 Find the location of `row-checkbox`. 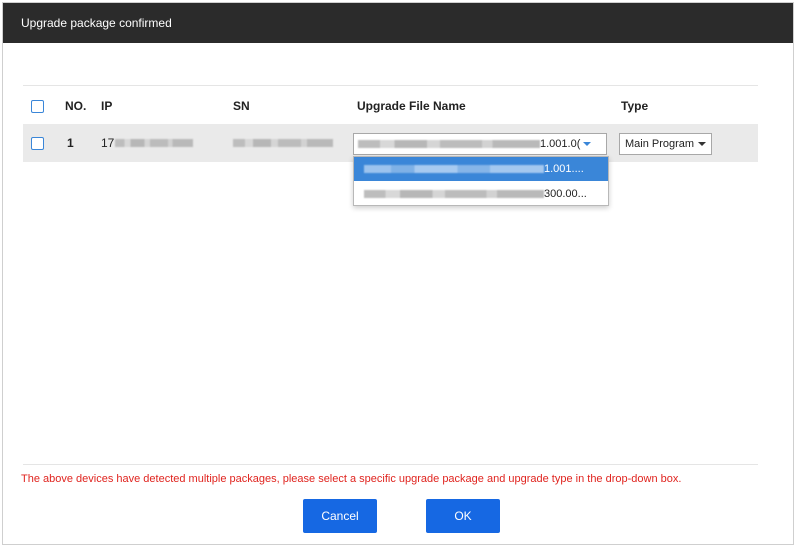

row-checkbox is located at coordinates (37, 143).